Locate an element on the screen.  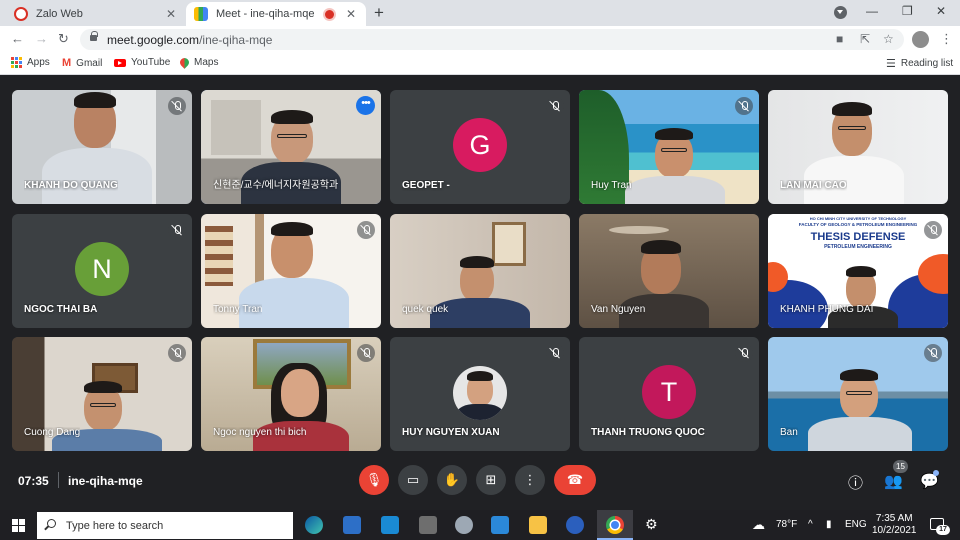
present-now-button: ⊞ is located at coordinates (491, 480).